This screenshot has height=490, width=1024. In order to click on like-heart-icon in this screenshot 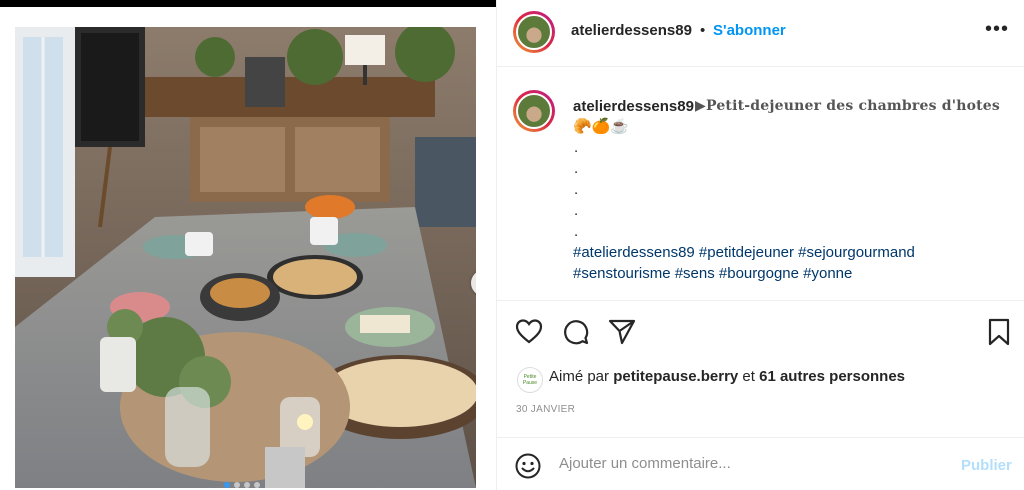, I will do `click(529, 333)`.